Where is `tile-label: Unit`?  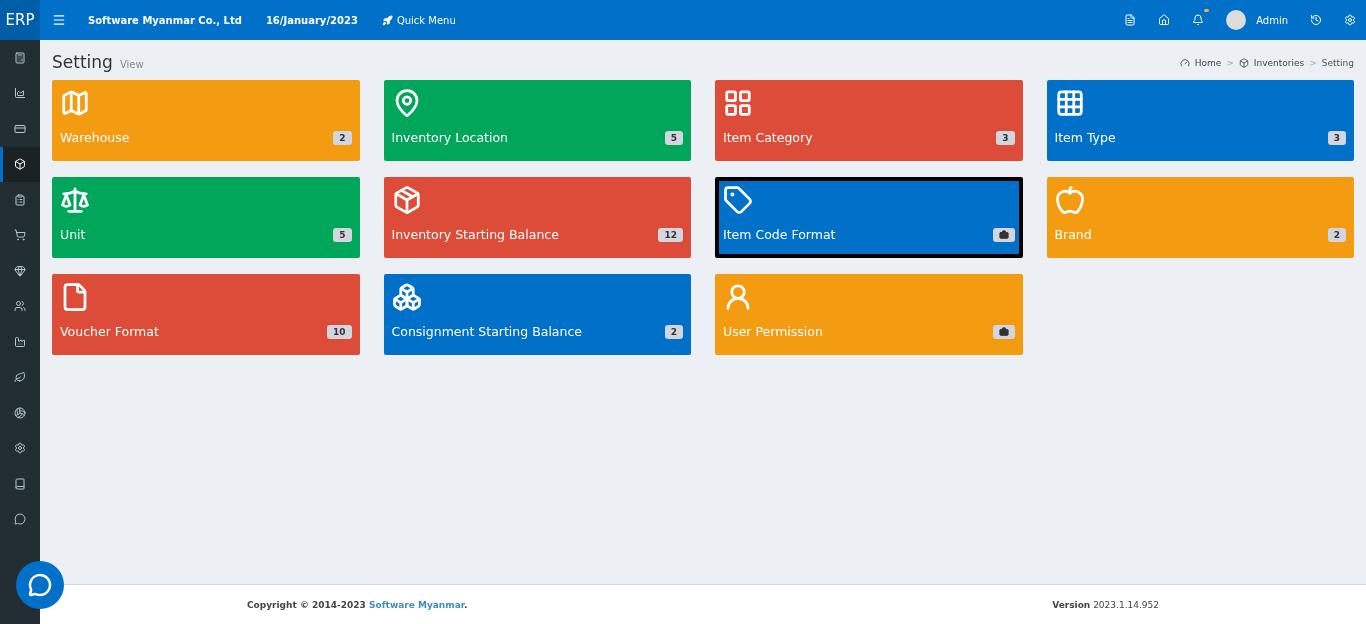 tile-label: Unit is located at coordinates (73, 234).